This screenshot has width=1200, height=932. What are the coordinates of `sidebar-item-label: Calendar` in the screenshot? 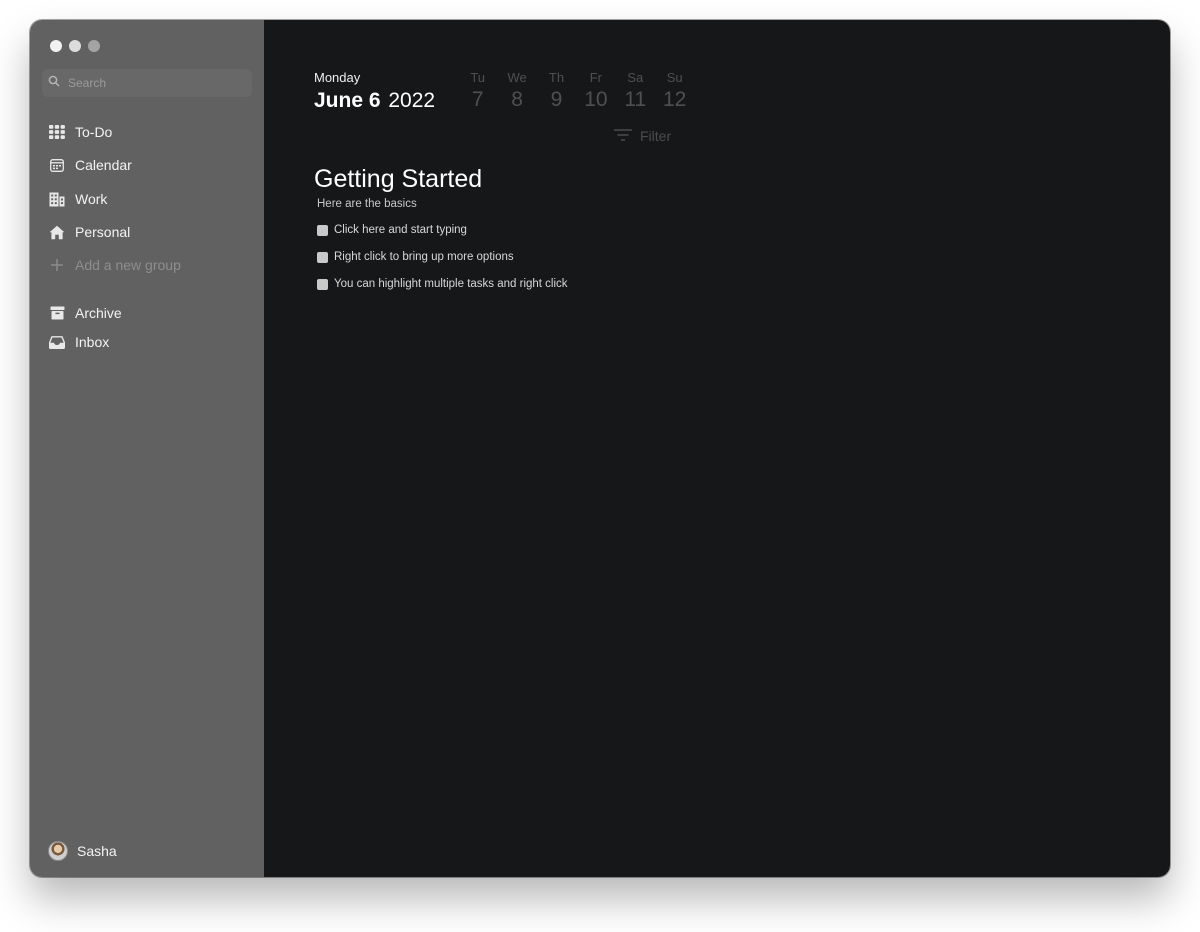 It's located at (103, 165).